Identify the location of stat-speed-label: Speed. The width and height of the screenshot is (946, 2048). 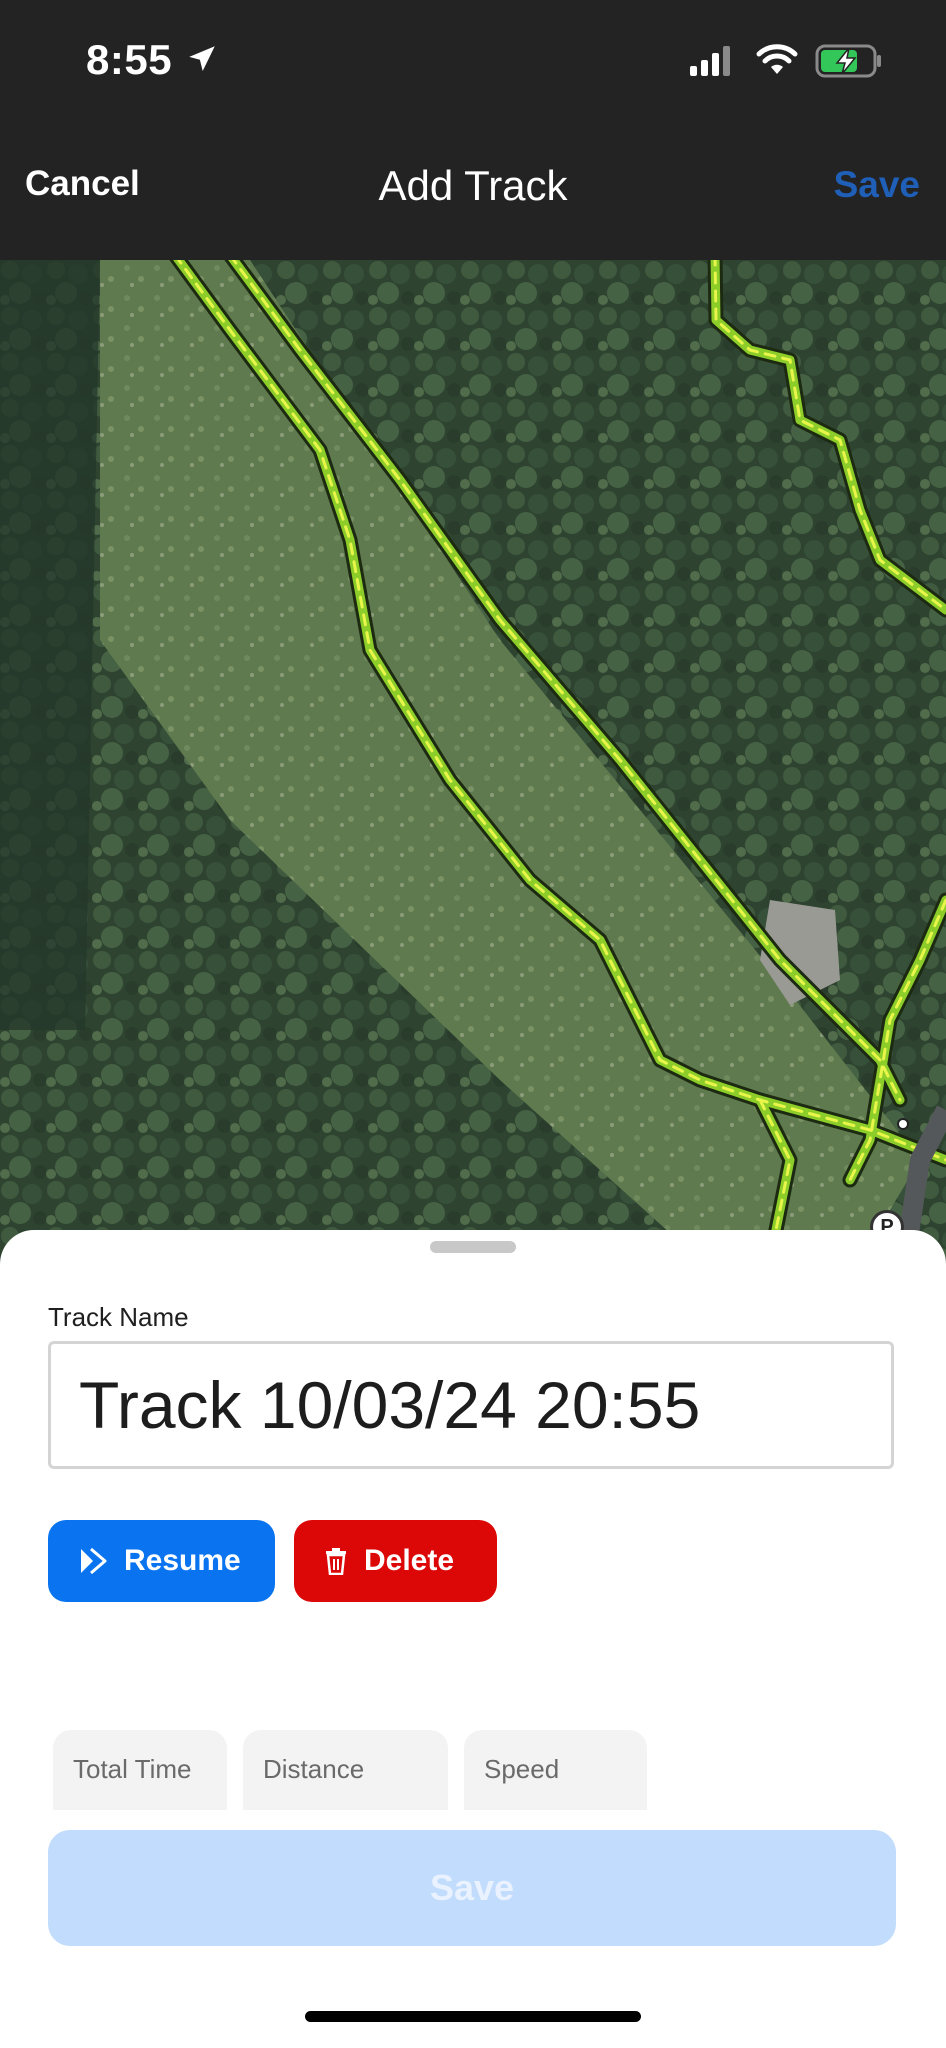
(522, 1769).